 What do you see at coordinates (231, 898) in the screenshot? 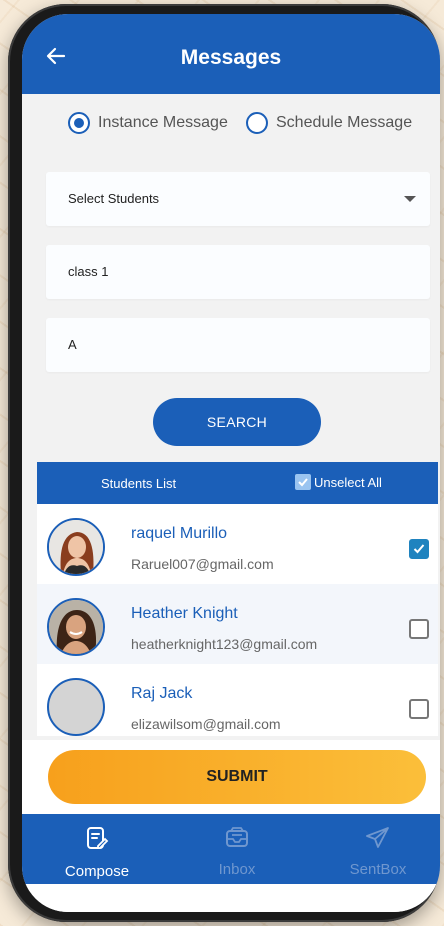
I see `system-bar` at bounding box center [231, 898].